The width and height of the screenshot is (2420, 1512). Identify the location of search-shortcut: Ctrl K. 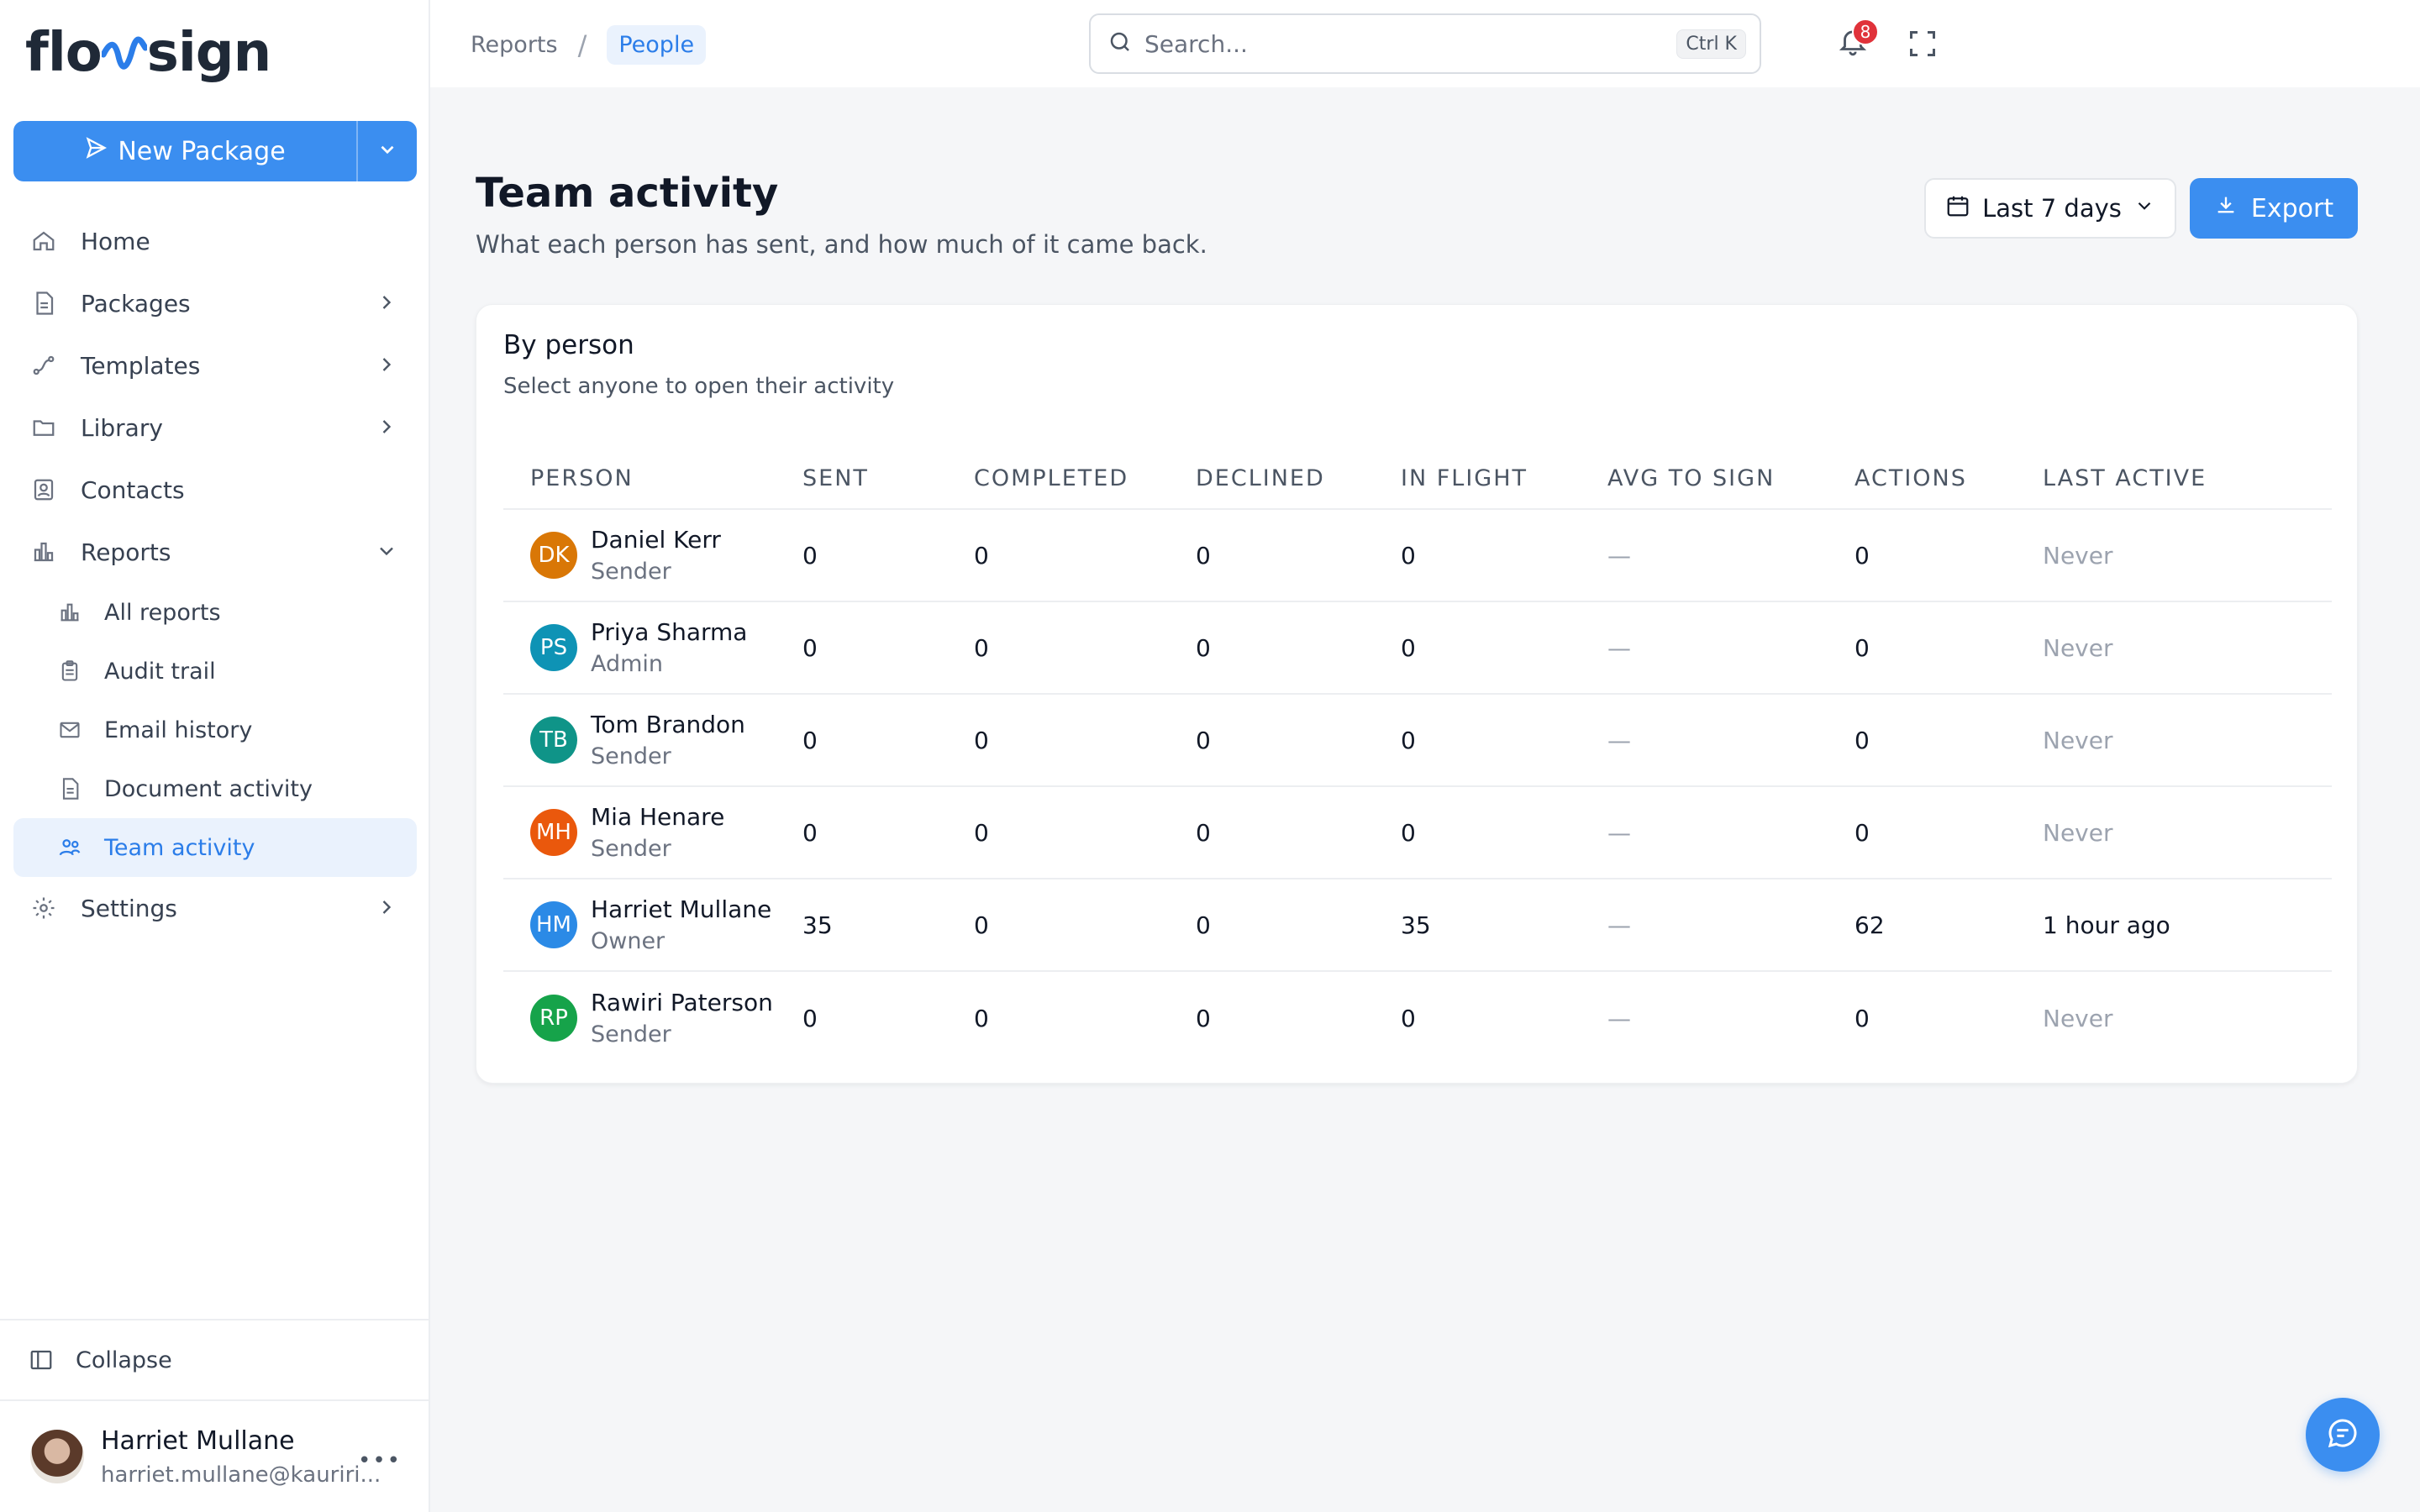
(1711, 44).